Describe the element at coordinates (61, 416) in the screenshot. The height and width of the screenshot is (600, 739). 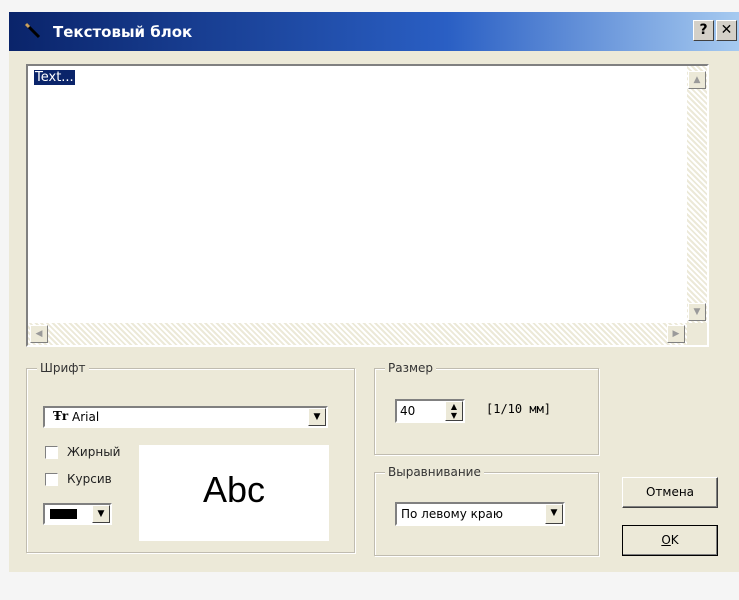
I see `truetype-font-icon: Ŧr` at that location.